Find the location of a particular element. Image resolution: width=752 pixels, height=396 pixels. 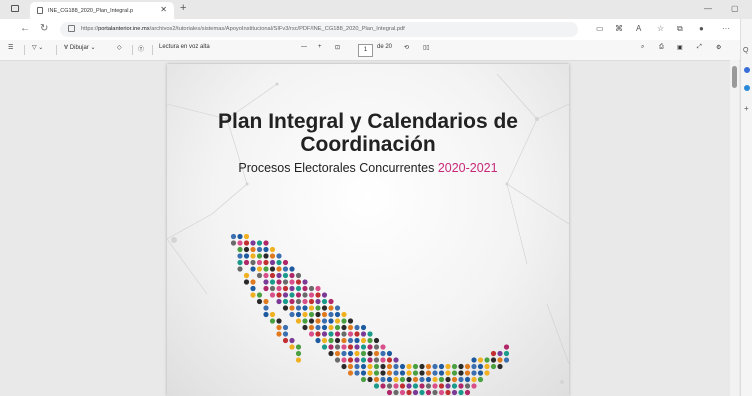

reader-view-icon: ▭ is located at coordinates (600, 28).